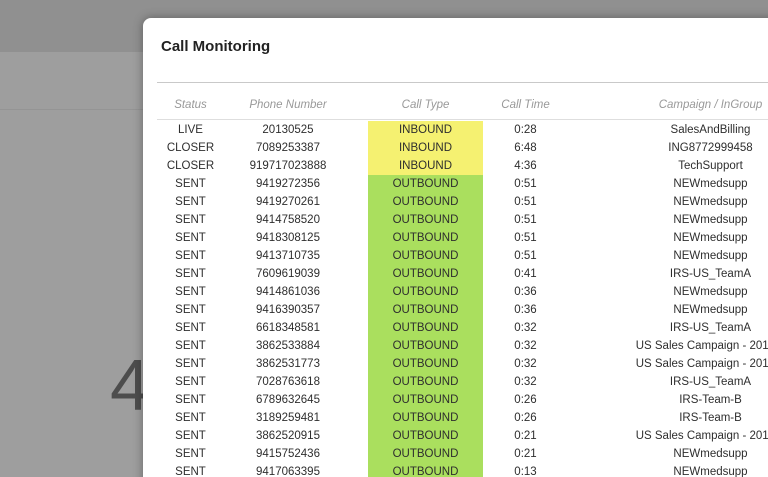  Describe the element at coordinates (525, 310) in the screenshot. I see `call-time-cell: 0:36` at that location.